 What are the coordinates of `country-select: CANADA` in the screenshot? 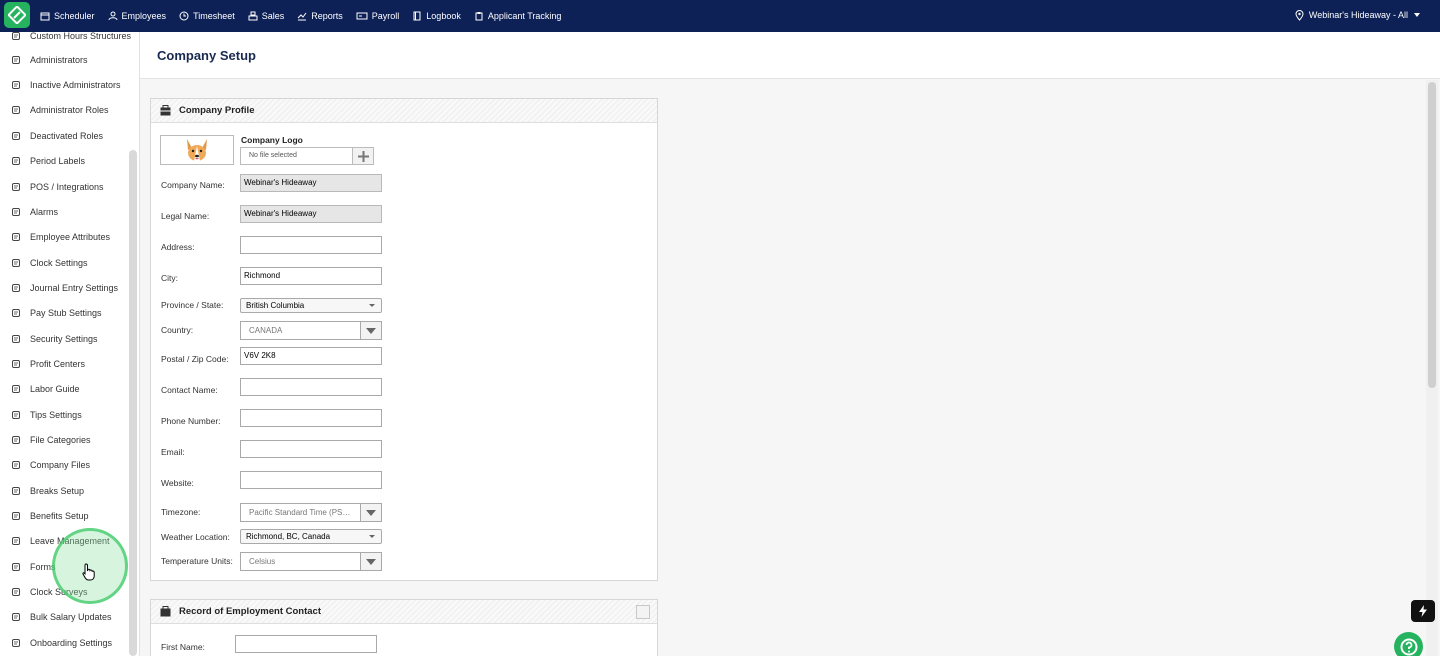 It's located at (311, 330).